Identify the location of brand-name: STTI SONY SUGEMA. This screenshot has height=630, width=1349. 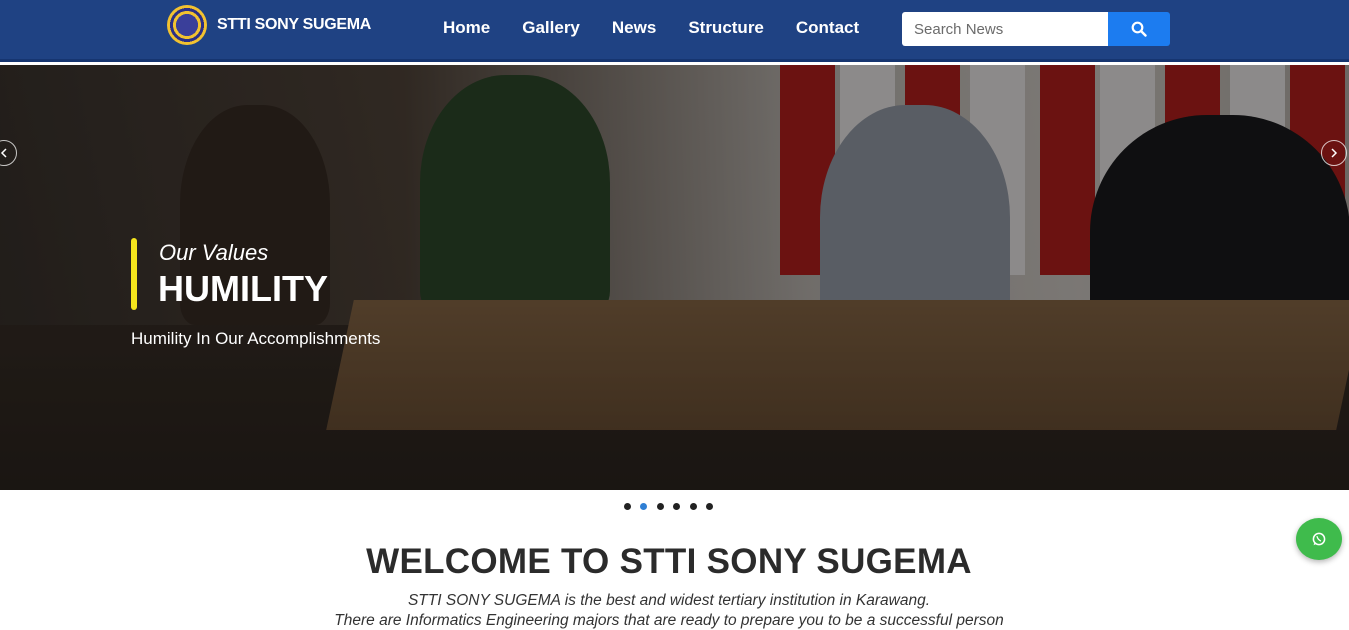
(294, 24).